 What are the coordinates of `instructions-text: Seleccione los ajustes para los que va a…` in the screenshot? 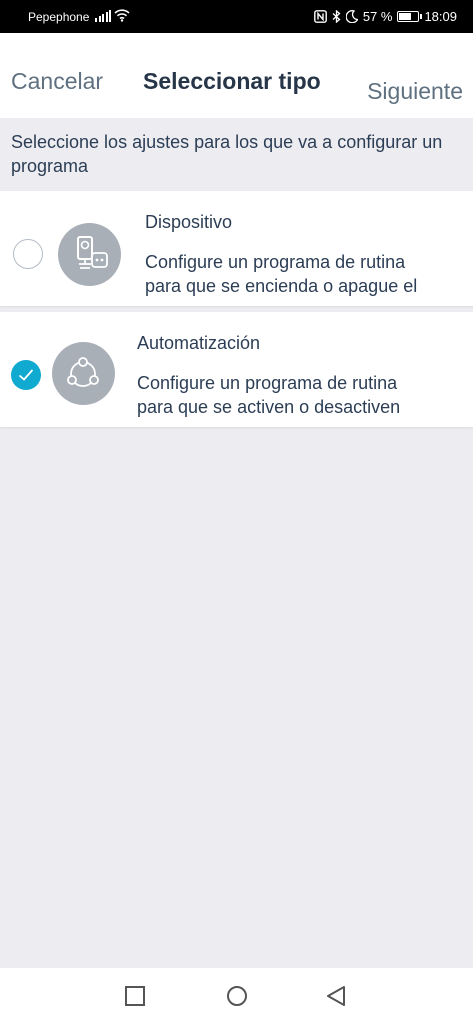 It's located at (227, 154).